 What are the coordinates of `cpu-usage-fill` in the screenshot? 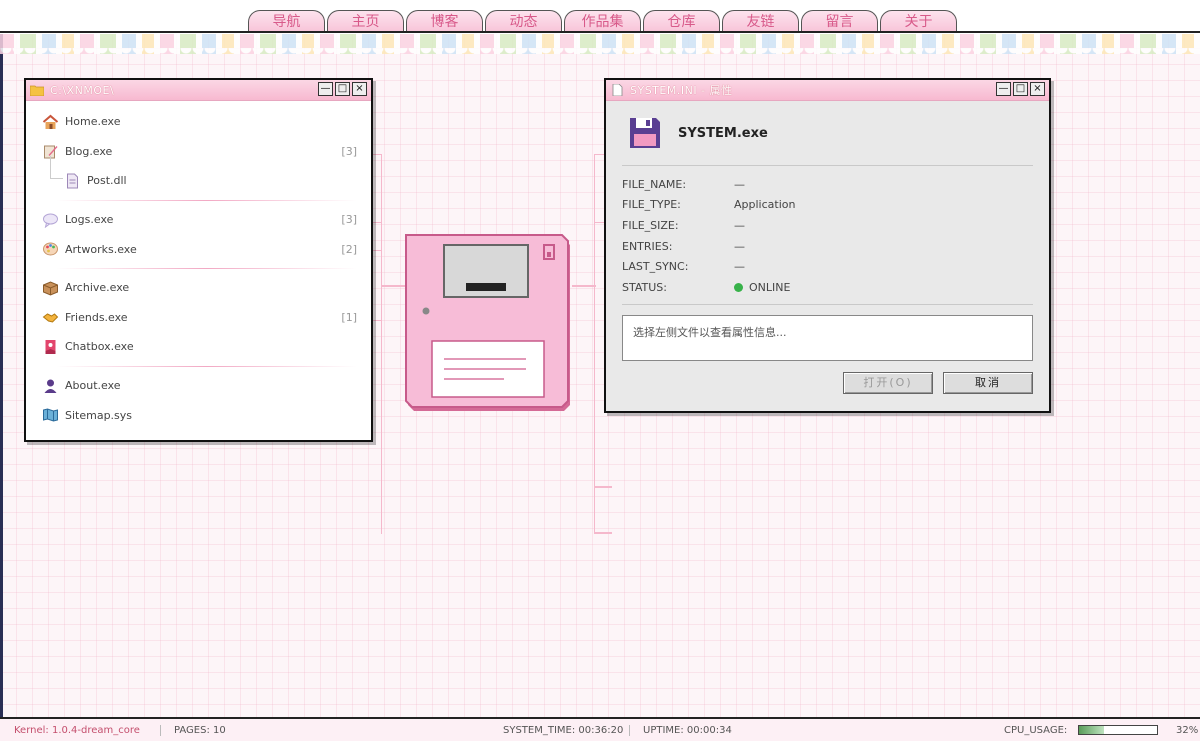 It's located at (1091, 730).